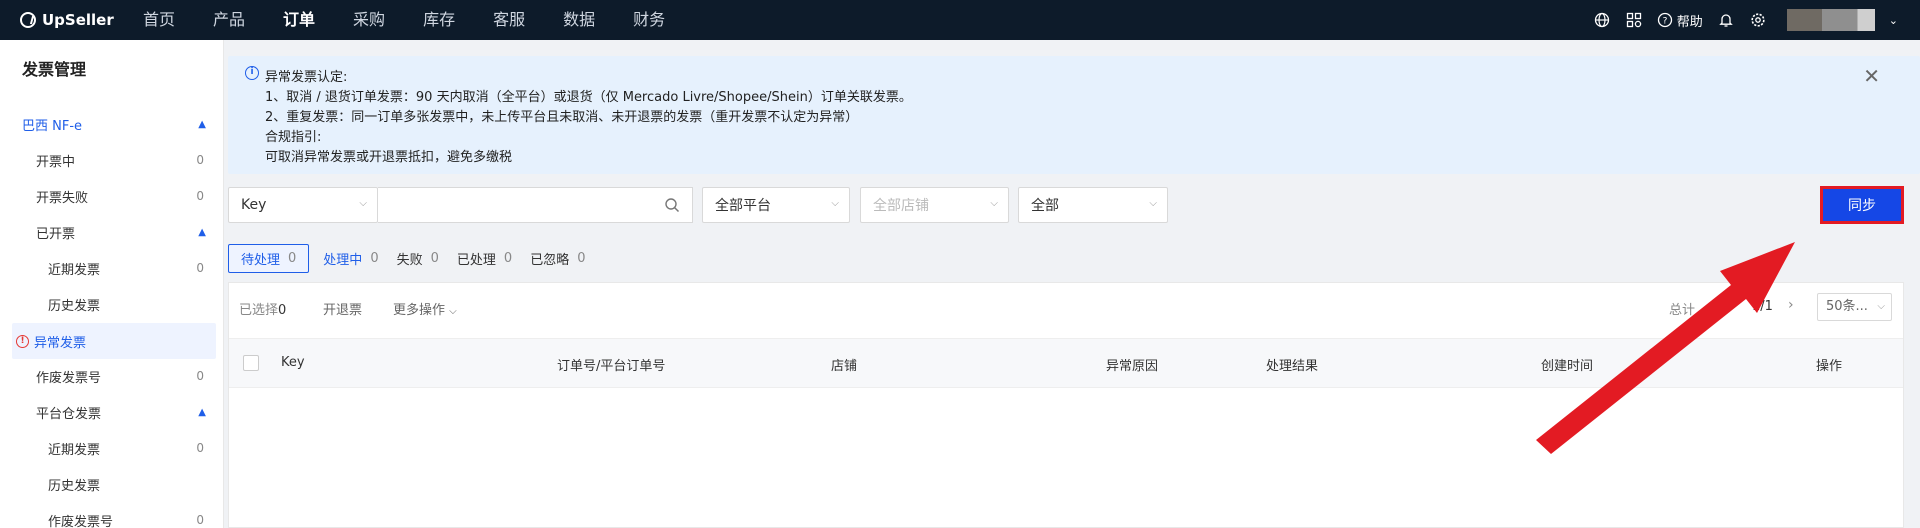  What do you see at coordinates (81, 20) in the screenshot?
I see `brand-logo: UpSeller` at bounding box center [81, 20].